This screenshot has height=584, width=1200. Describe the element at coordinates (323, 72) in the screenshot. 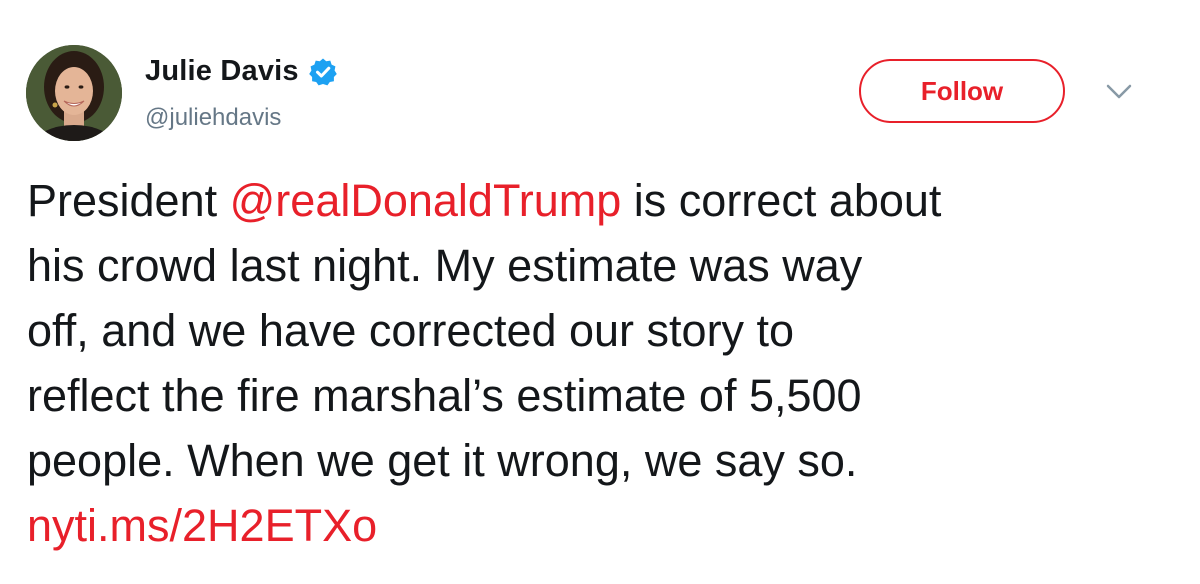

I see `verified-badge-icon` at that location.